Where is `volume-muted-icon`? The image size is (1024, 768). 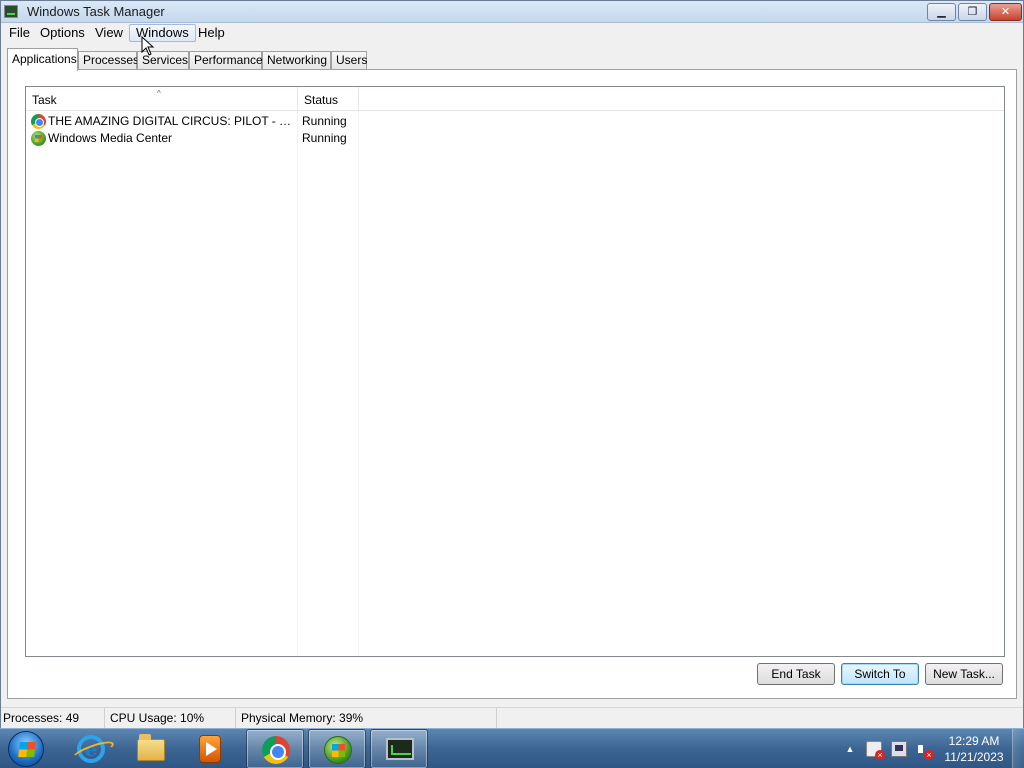
volume-muted-icon is located at coordinates (925, 750).